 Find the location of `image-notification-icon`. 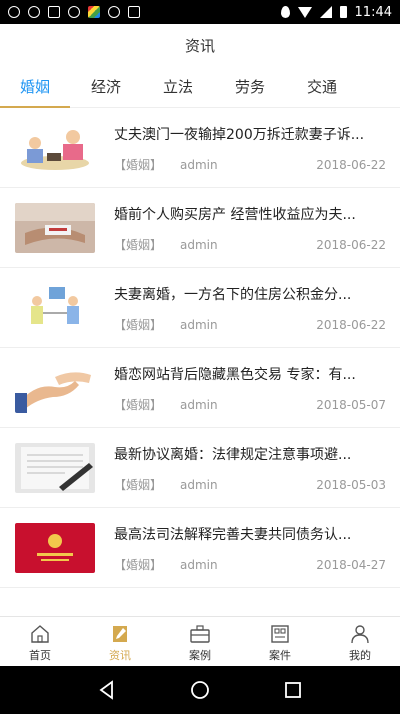

image-notification-icon is located at coordinates (54, 12).